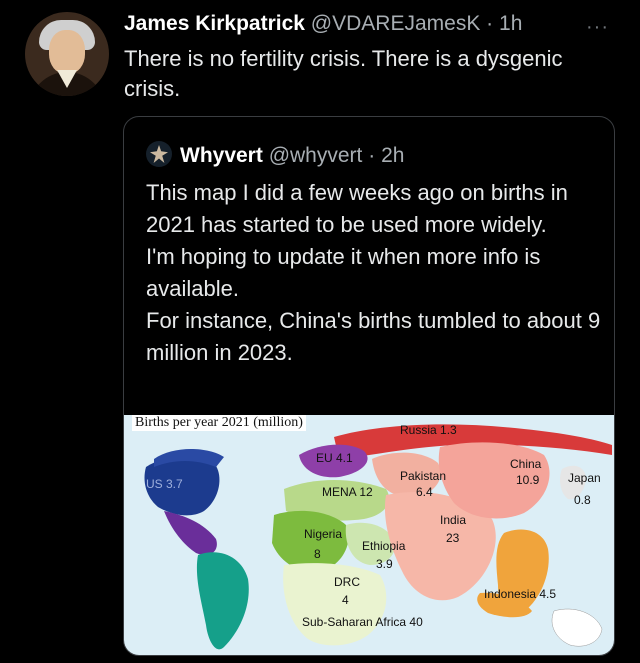 This screenshot has height=663, width=640. I want to click on quote-time: 2h, so click(392, 155).